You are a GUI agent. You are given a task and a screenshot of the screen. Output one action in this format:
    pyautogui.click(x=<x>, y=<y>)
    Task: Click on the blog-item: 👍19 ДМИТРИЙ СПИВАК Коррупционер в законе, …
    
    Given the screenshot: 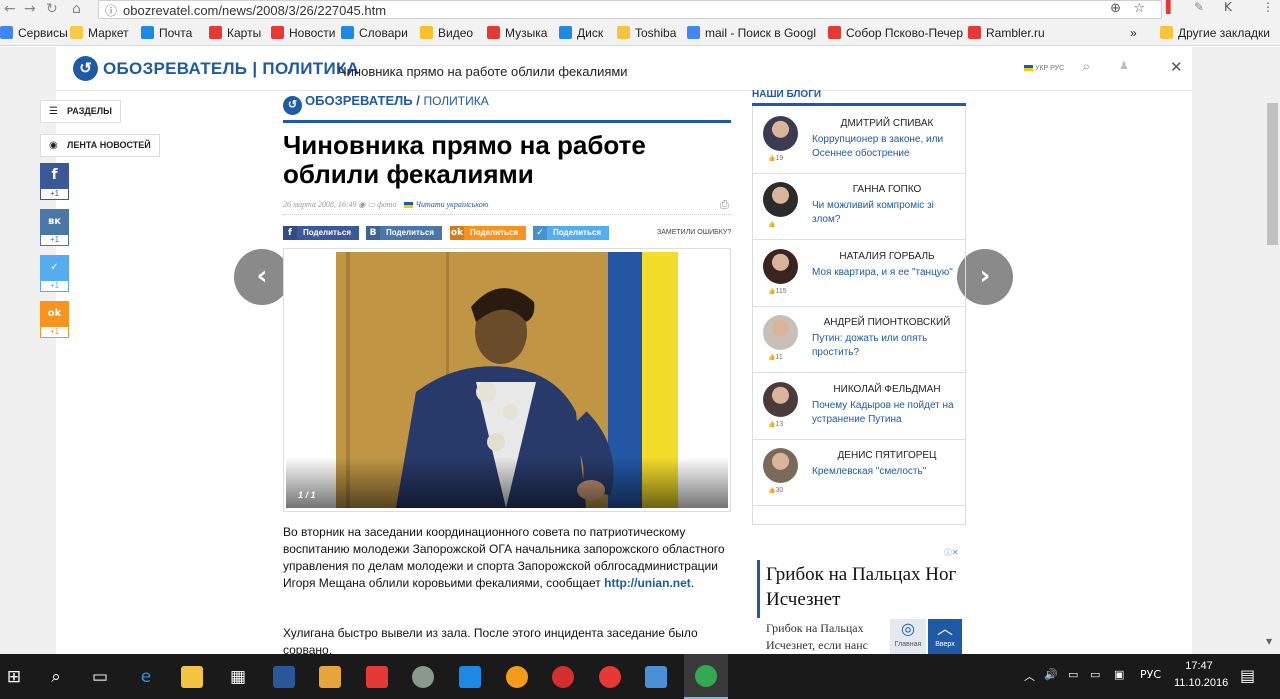 What is the action you would take?
    pyautogui.click(x=859, y=141)
    